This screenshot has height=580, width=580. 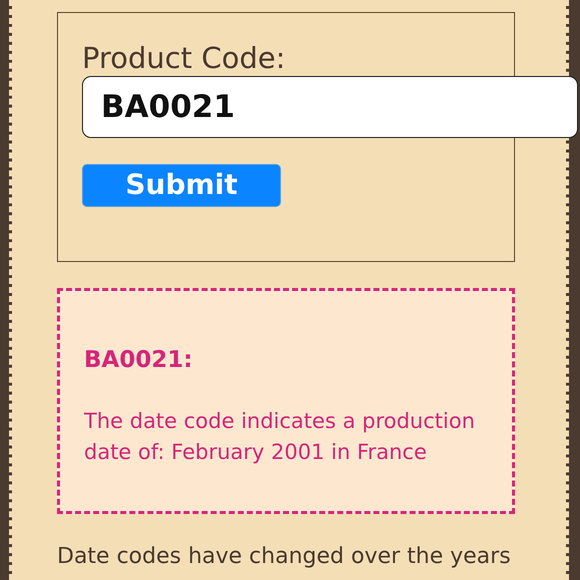 I want to click on field-label: Product Code:, so click(x=184, y=58).